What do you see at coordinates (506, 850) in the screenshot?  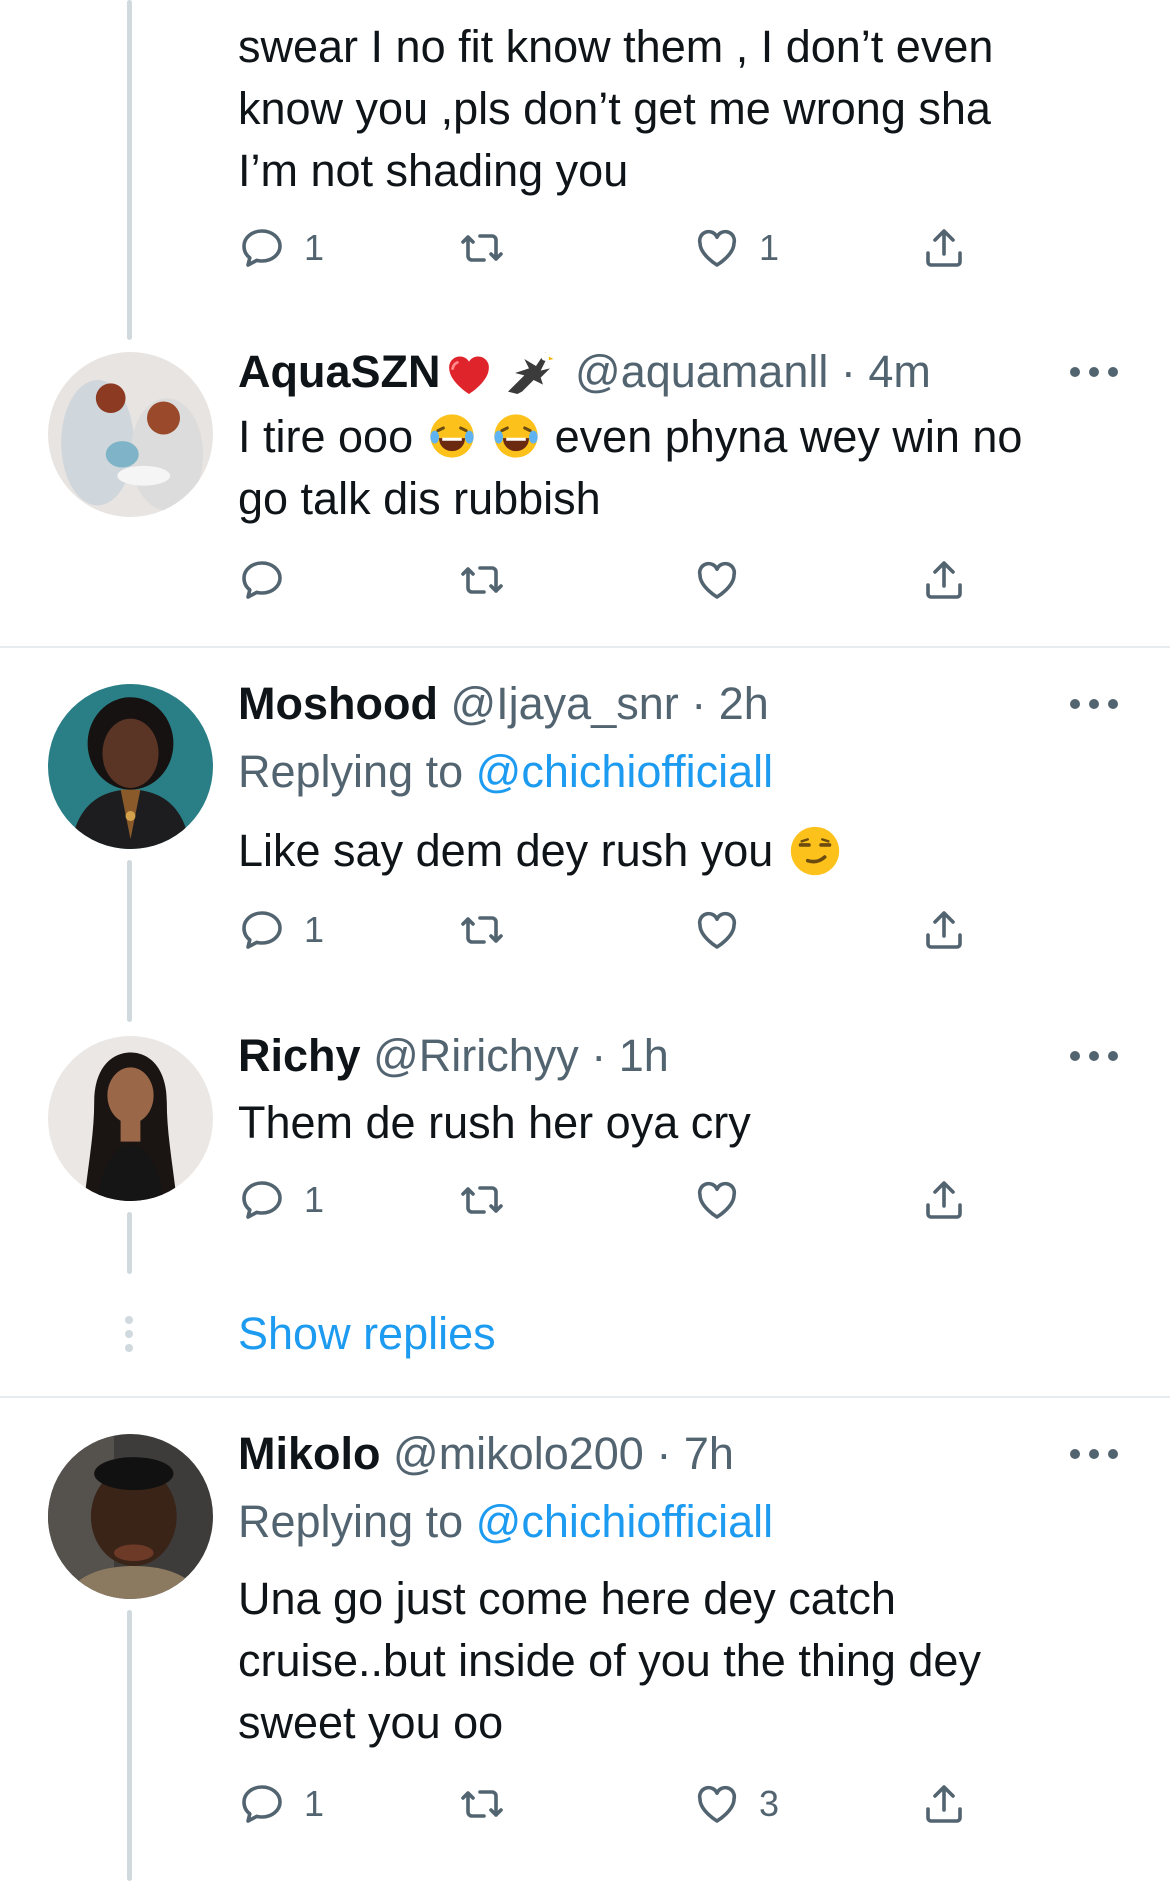 I see `tweet-text-segment: Like say dem dey rush you` at bounding box center [506, 850].